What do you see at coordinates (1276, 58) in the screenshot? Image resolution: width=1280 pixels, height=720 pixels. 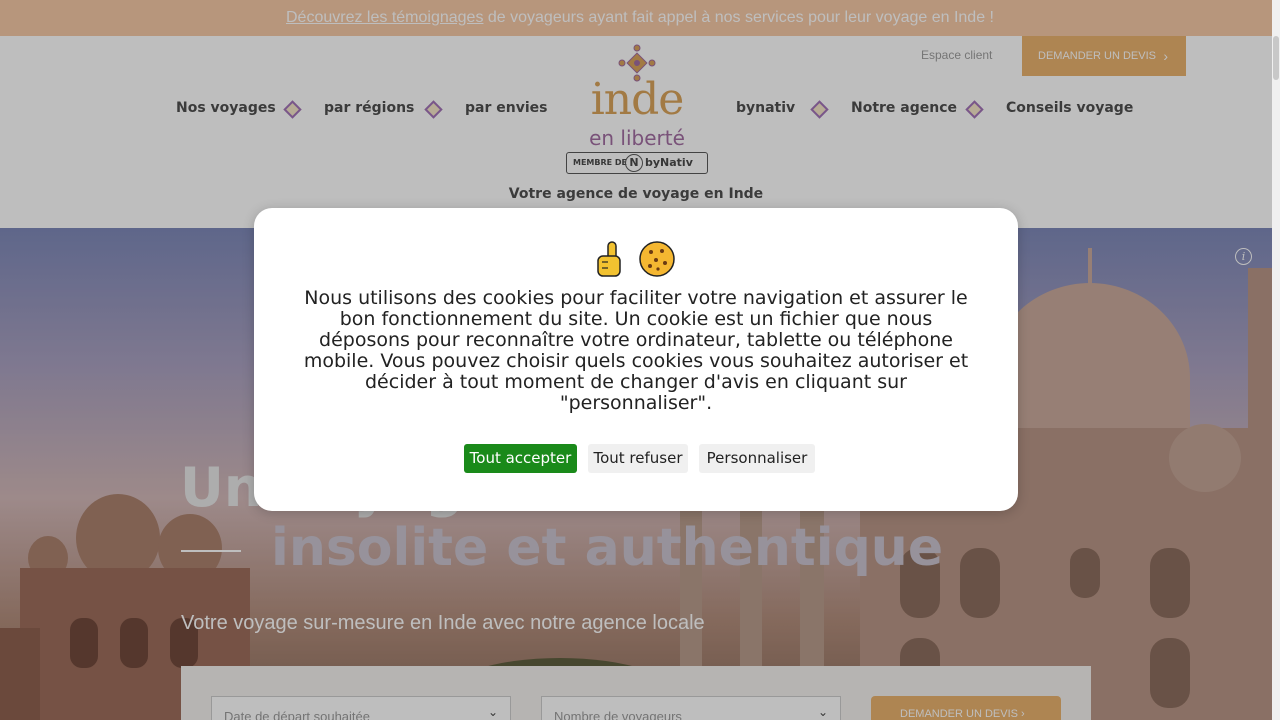 I see `scrollbar-thumb` at bounding box center [1276, 58].